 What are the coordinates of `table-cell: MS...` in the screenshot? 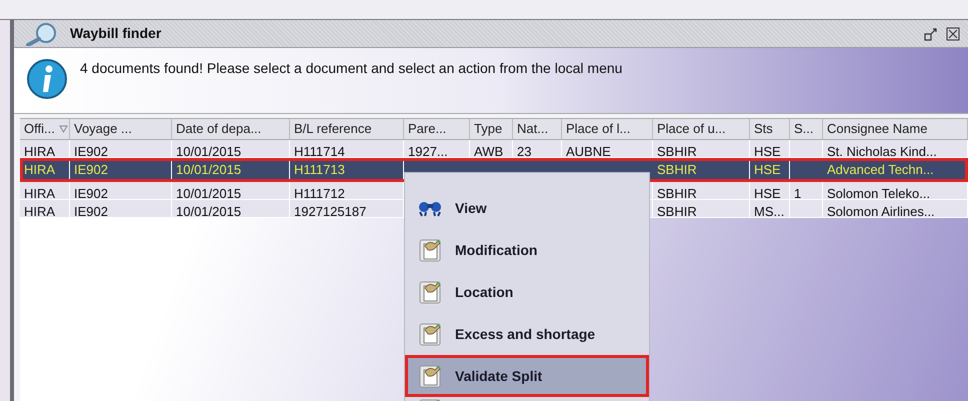 It's located at (769, 210).